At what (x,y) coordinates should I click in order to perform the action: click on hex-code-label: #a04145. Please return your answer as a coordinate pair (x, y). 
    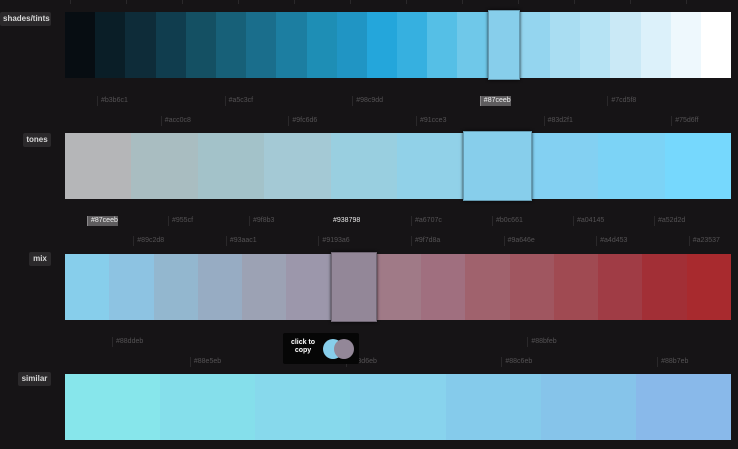
    Looking at the image, I should click on (588, 221).